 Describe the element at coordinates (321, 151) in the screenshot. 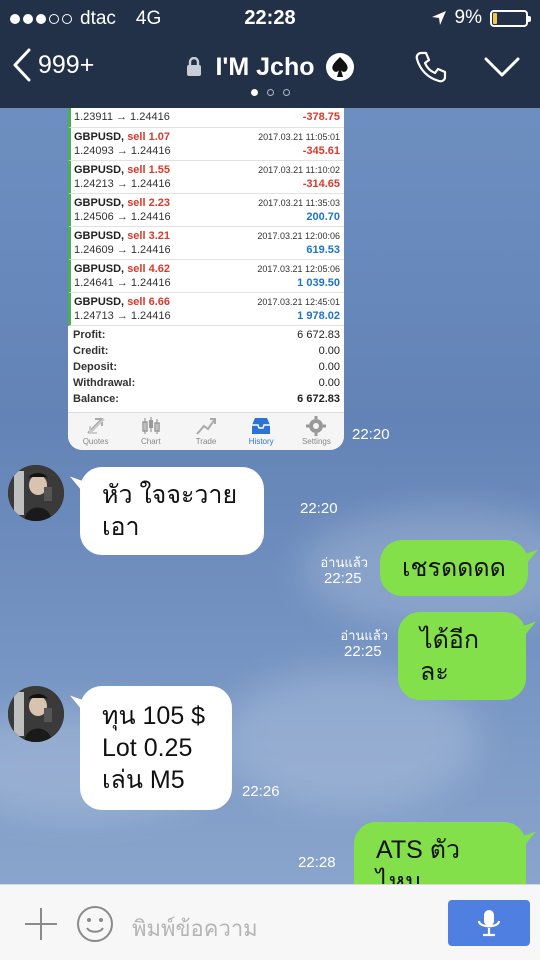

I see `trade-pnl: -345.61` at that location.